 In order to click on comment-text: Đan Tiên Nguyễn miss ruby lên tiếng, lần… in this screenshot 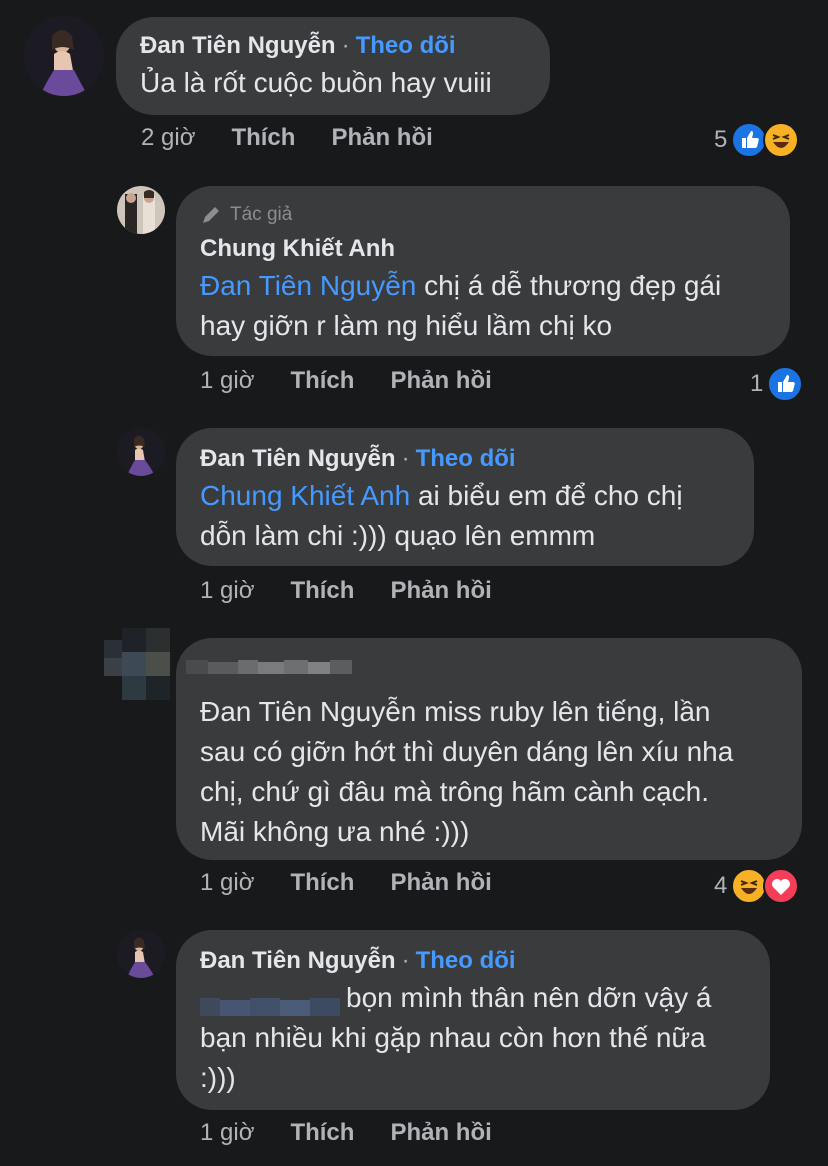, I will do `click(467, 771)`.